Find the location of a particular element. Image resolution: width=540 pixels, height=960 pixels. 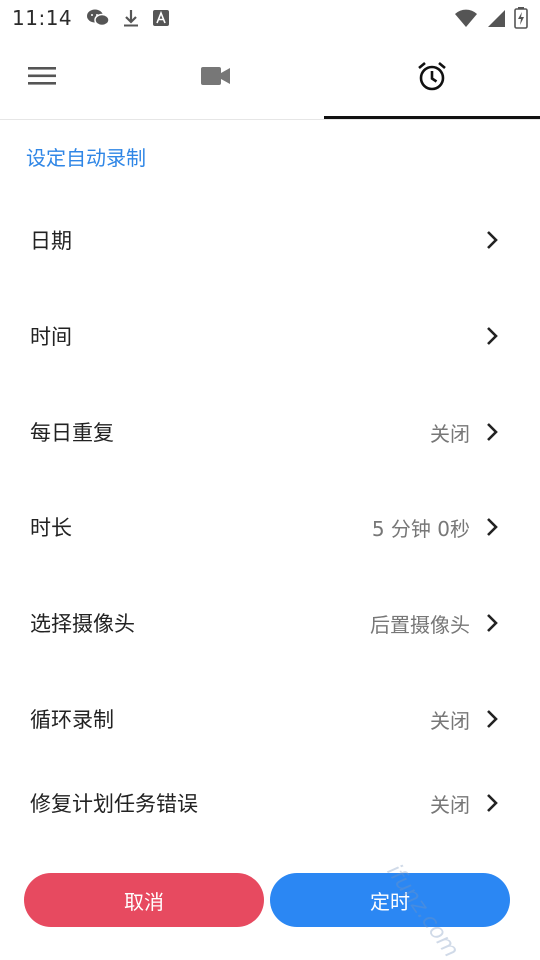

section-title: 设定自动录制 is located at coordinates (86, 158).